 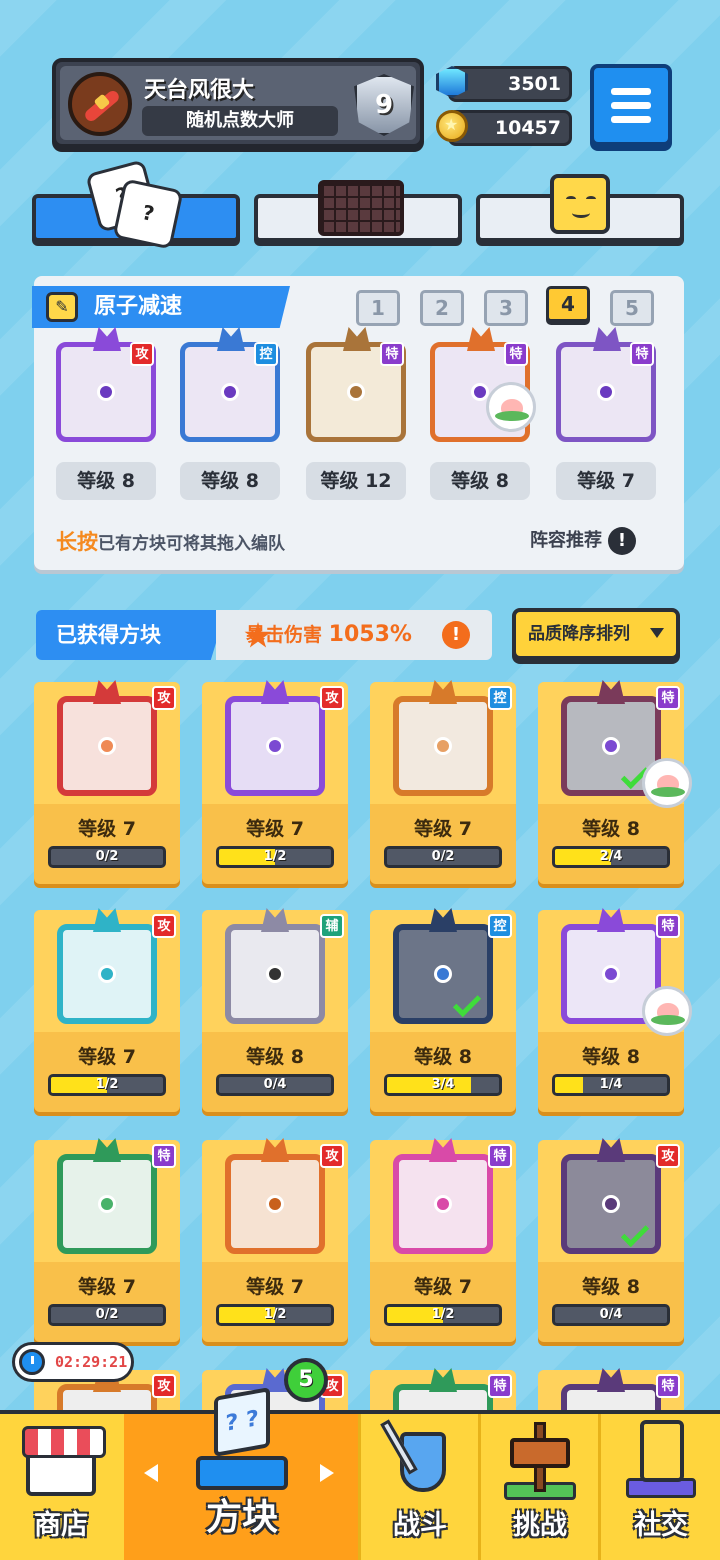 What do you see at coordinates (61, 1487) in the screenshot?
I see `nav-shop: 商店` at bounding box center [61, 1487].